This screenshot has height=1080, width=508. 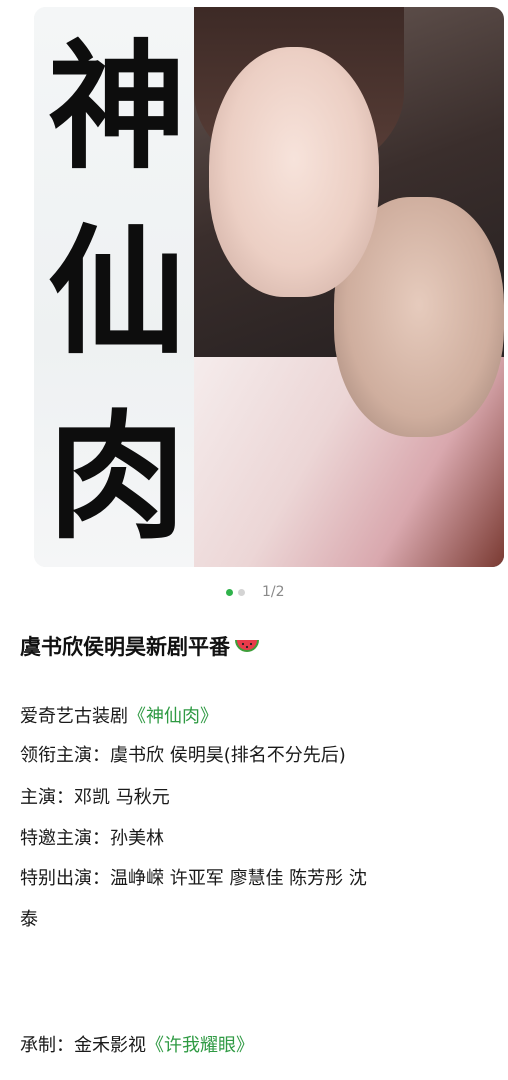 I want to click on post-line-producer: 承制：金禾影视《许我耀眼》, so click(x=137, y=1046).